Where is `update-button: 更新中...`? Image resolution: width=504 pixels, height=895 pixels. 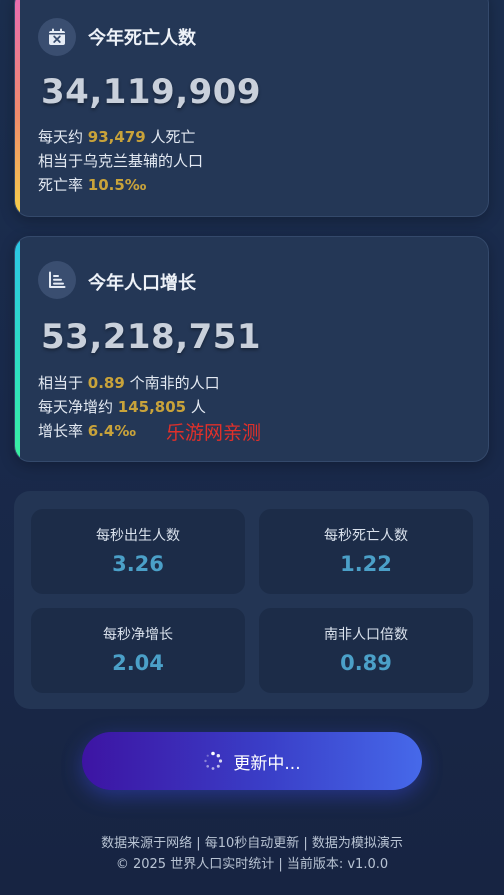
update-button: 更新中... is located at coordinates (252, 761).